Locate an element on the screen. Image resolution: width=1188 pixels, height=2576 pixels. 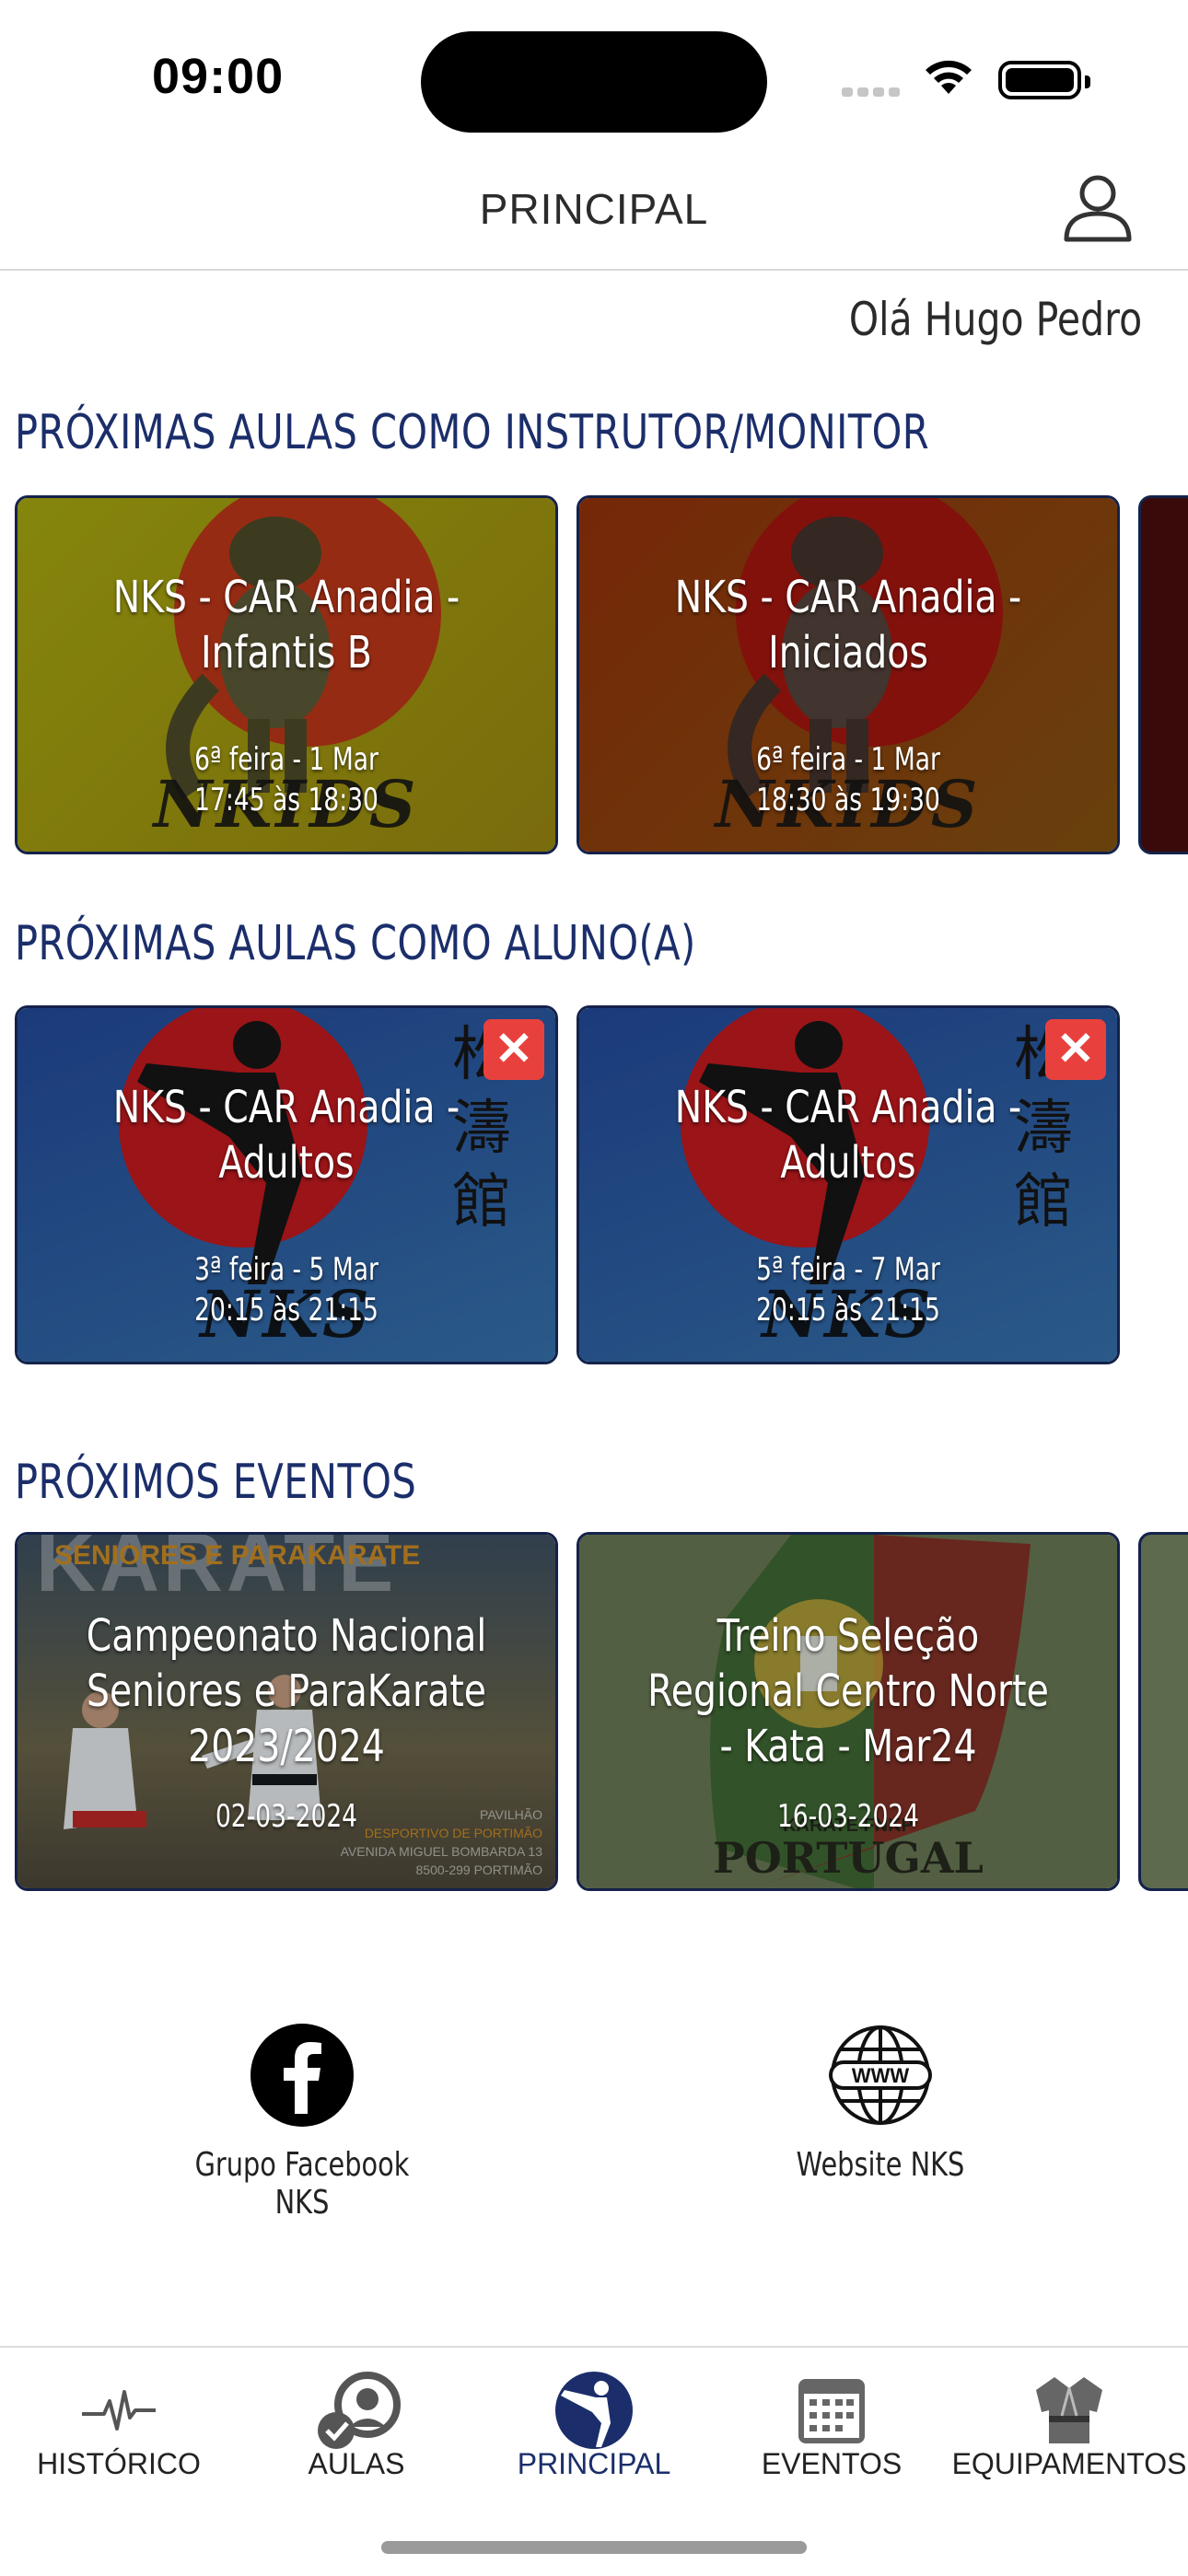
tab-label: HISTÓRICO is located at coordinates (119, 2463).